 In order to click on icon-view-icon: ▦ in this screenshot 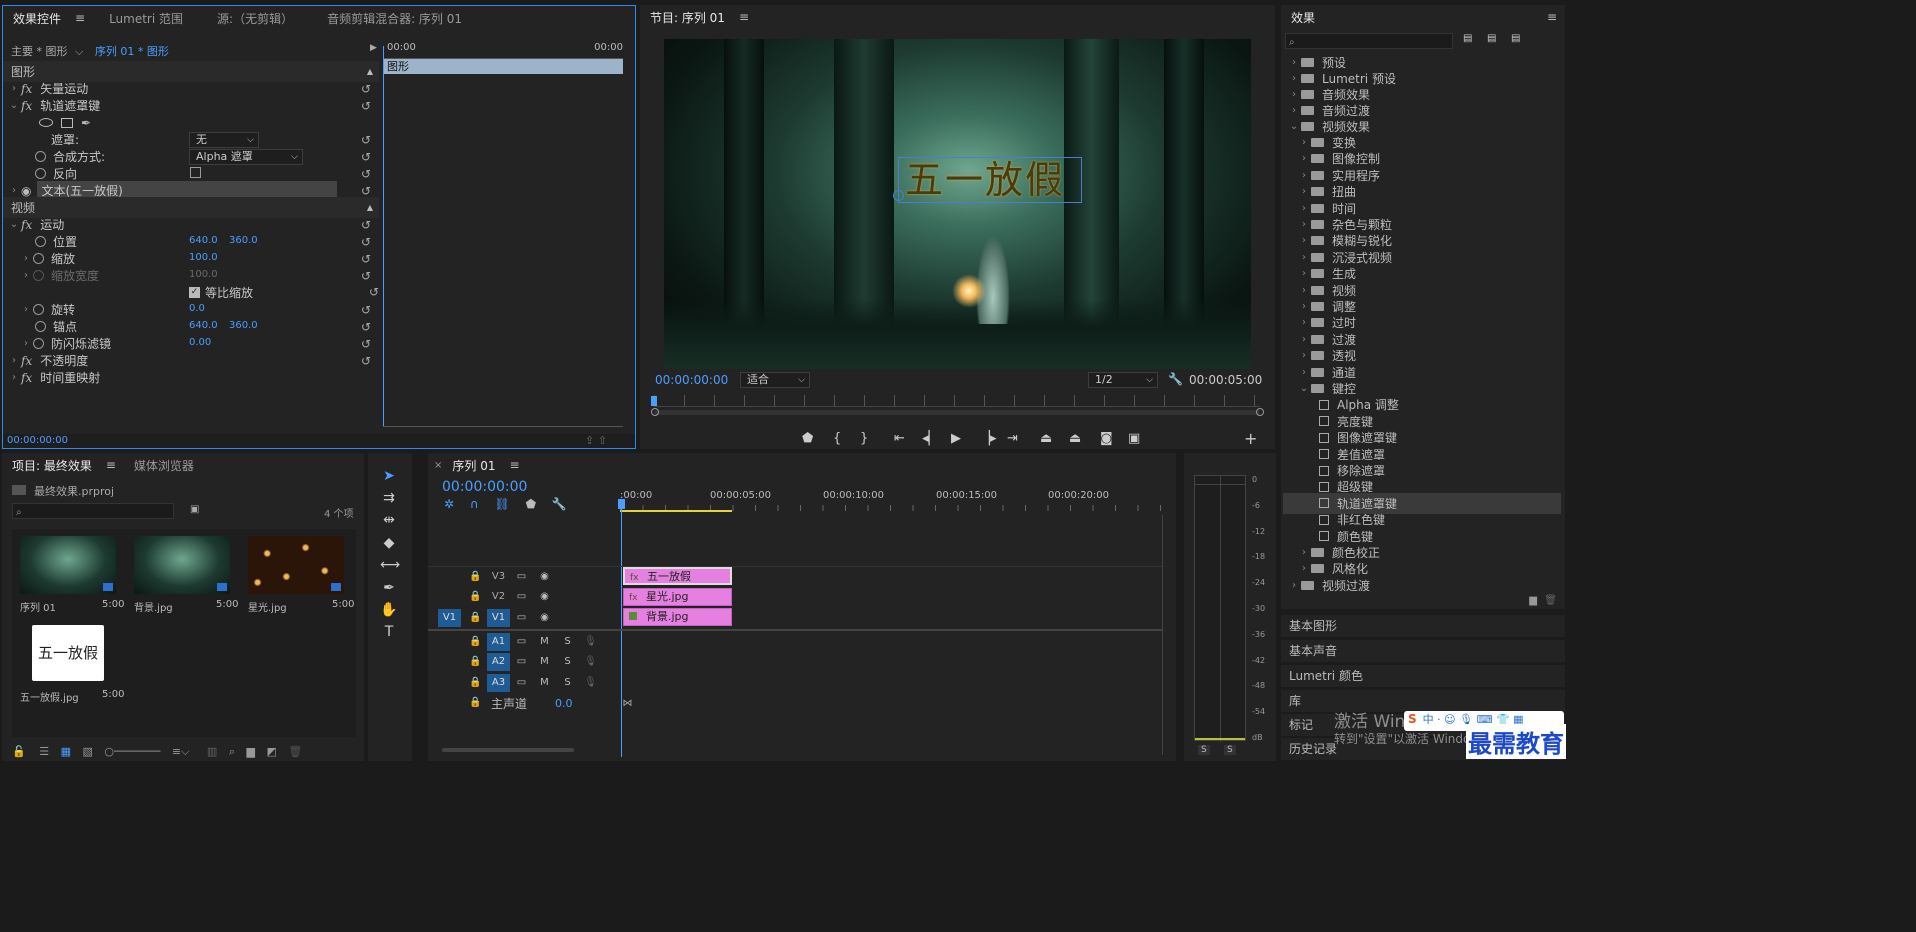, I will do `click(66, 751)`.